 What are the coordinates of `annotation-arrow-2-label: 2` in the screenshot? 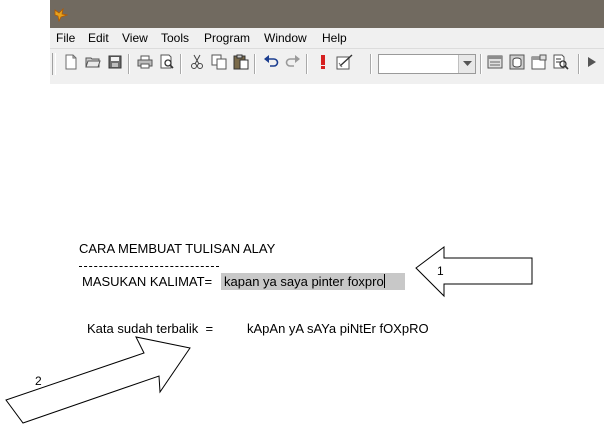 It's located at (38, 381).